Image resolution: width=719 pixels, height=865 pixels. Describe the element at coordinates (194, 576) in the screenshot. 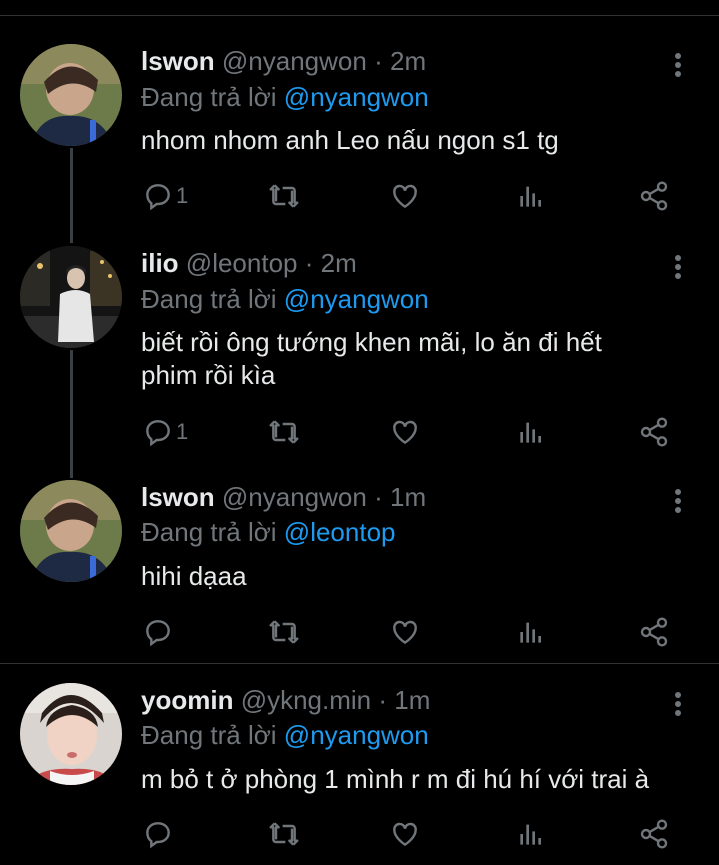

I see `tweet-text: hihi dạaa` at that location.